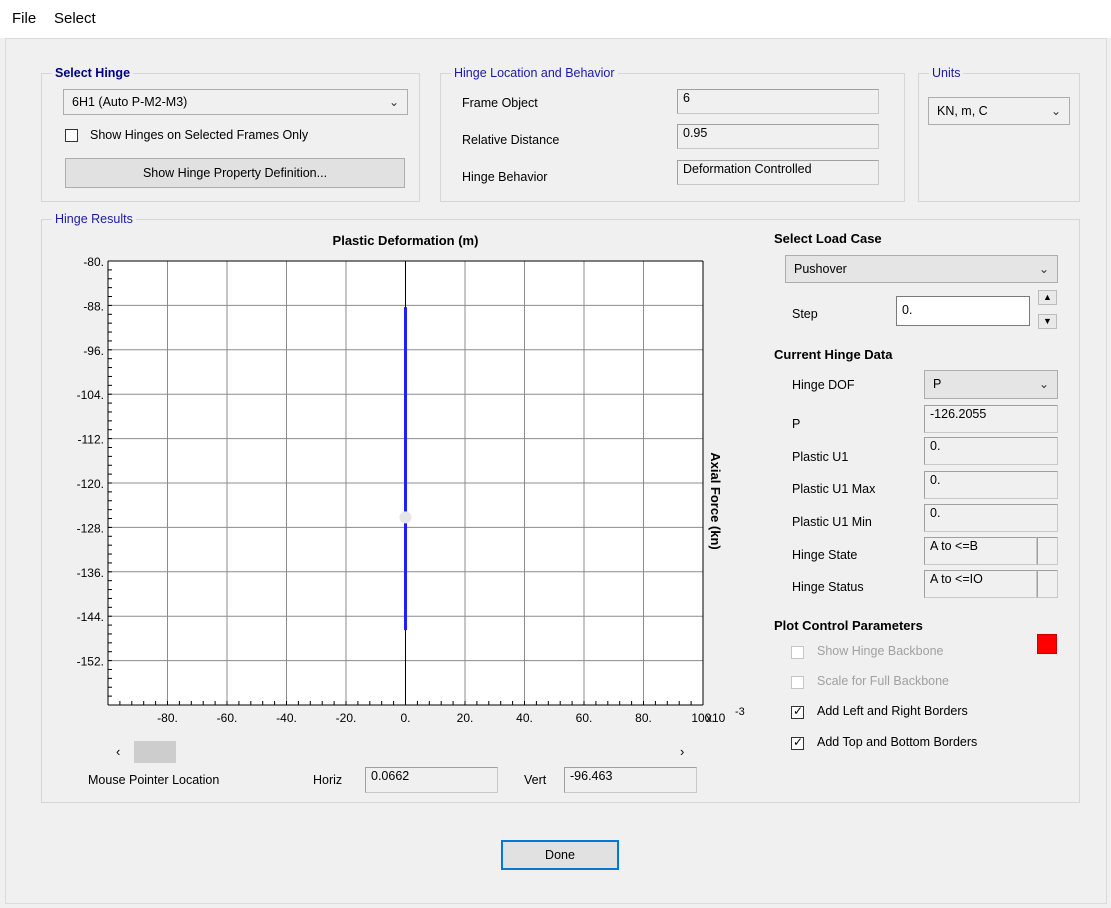 The image size is (1111, 908). What do you see at coordinates (796, 424) in the screenshot?
I see `p-label: P` at bounding box center [796, 424].